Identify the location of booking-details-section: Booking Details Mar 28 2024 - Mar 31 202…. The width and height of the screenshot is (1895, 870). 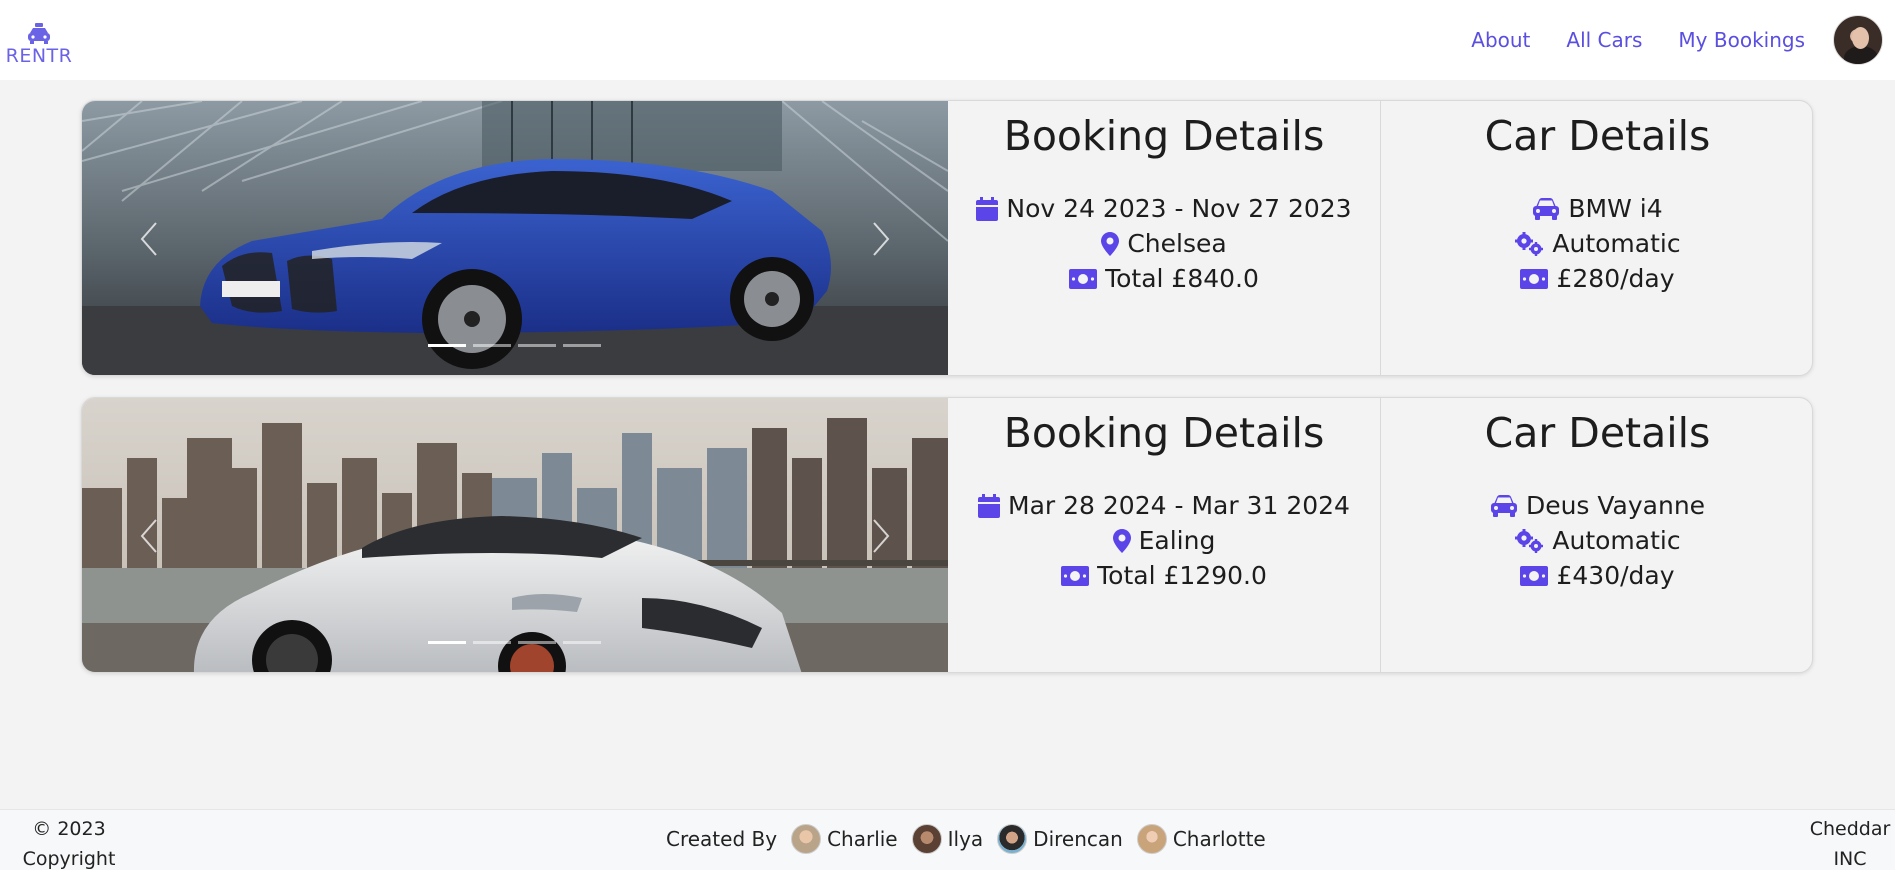
(1164, 535).